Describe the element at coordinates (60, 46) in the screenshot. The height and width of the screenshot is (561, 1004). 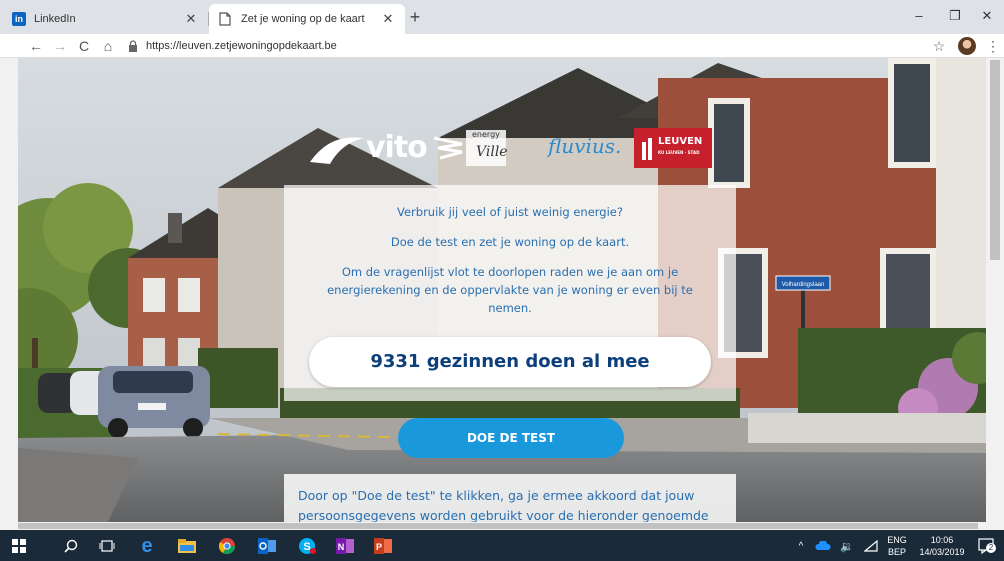
I see `forward-button: →` at that location.